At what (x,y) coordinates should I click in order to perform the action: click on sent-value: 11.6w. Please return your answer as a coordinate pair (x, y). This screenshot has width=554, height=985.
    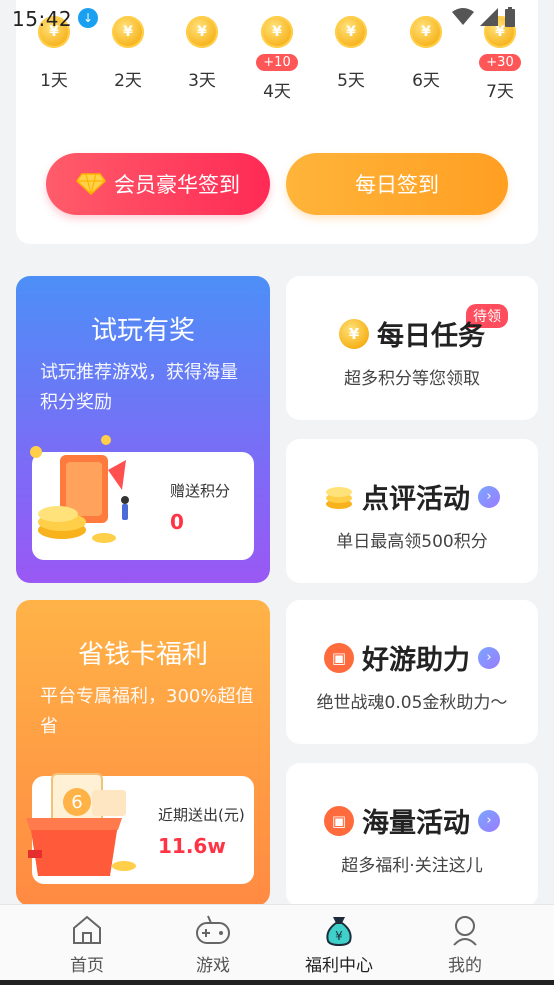
    Looking at the image, I should click on (192, 846).